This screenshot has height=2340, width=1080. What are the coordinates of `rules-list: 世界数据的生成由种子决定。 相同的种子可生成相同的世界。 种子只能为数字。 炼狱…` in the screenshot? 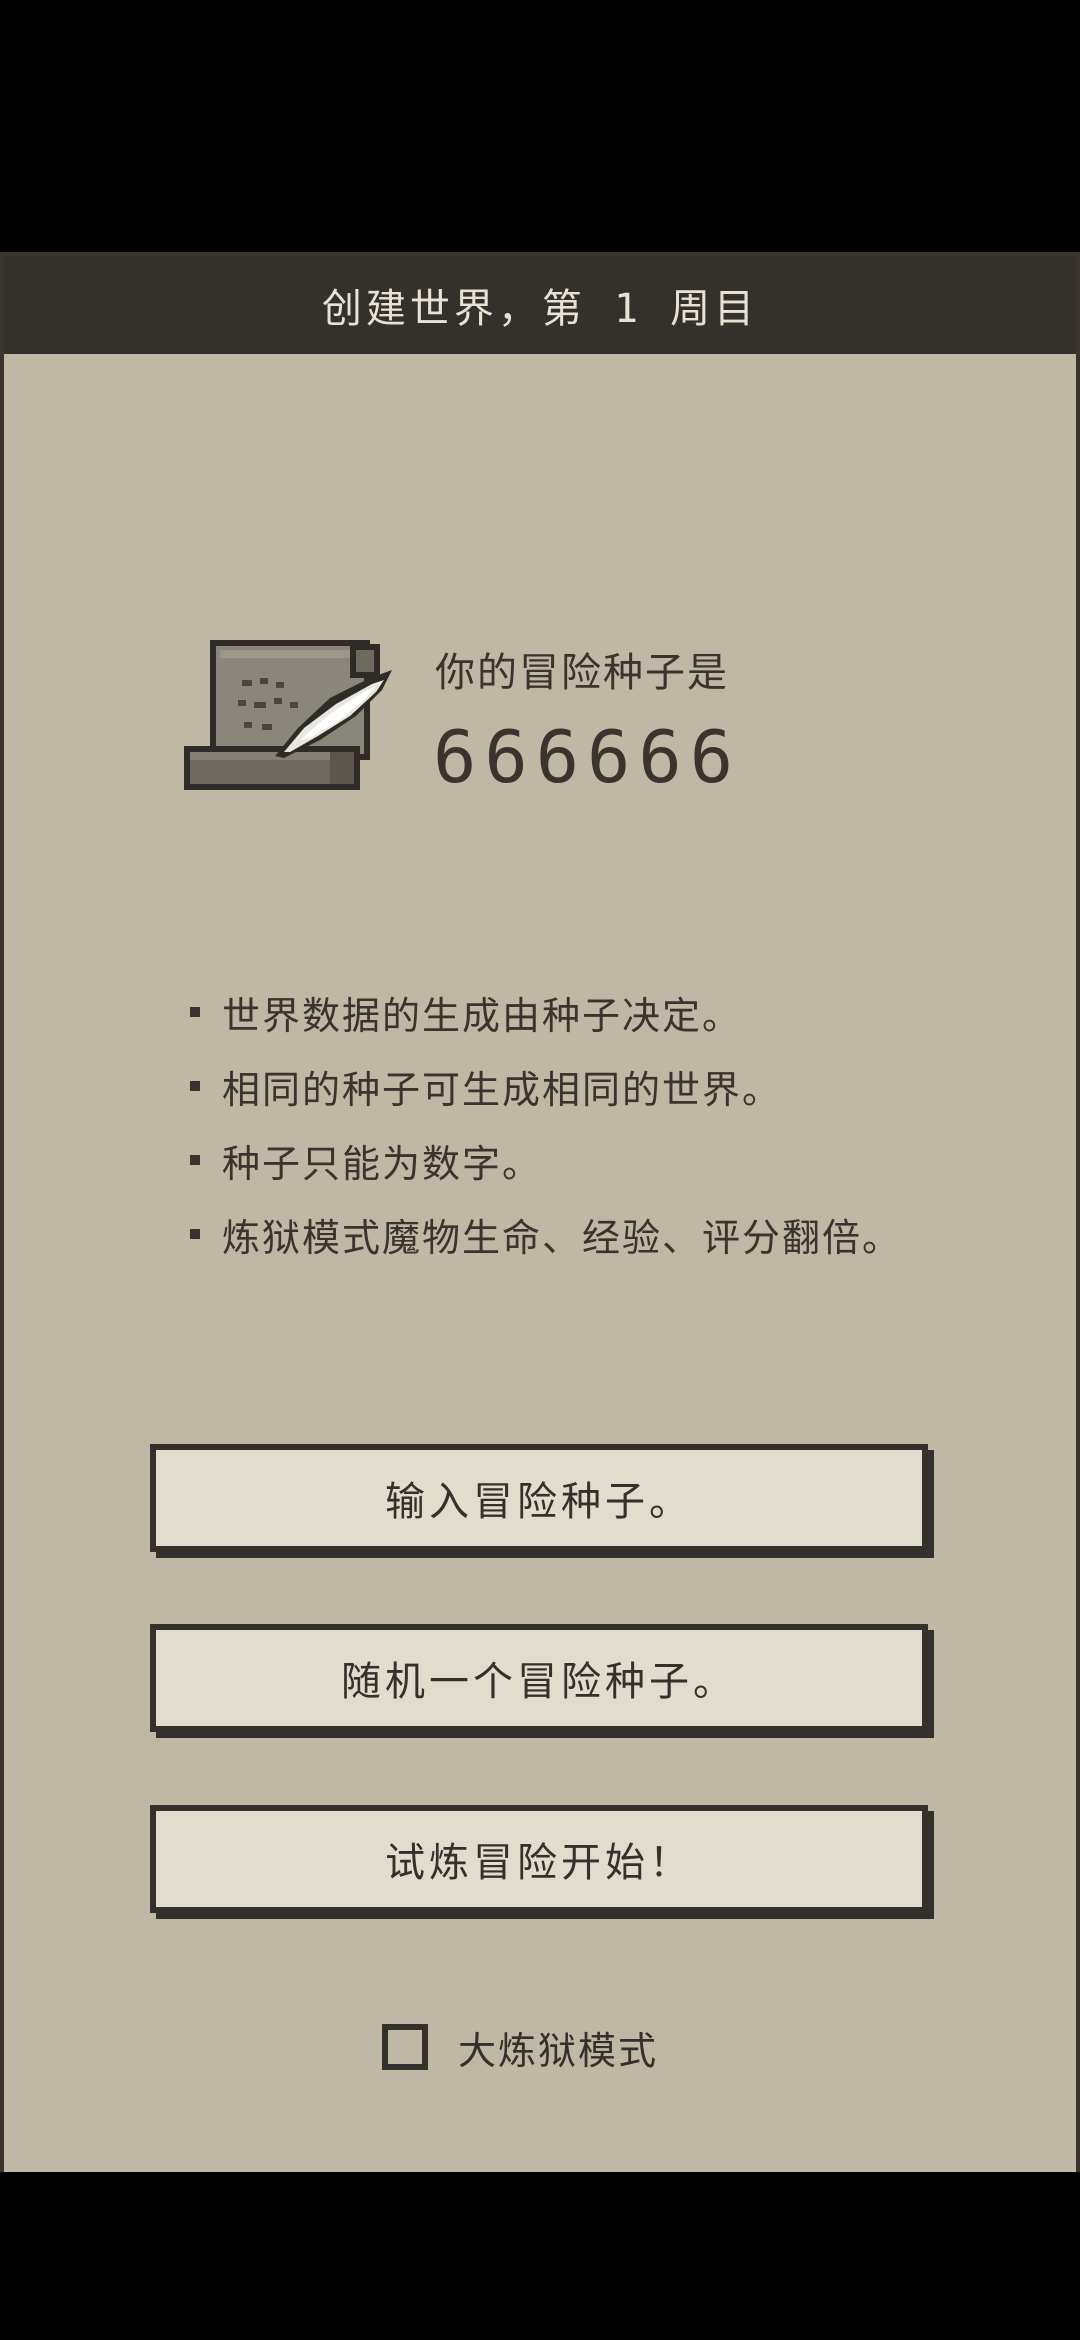 It's located at (600, 1123).